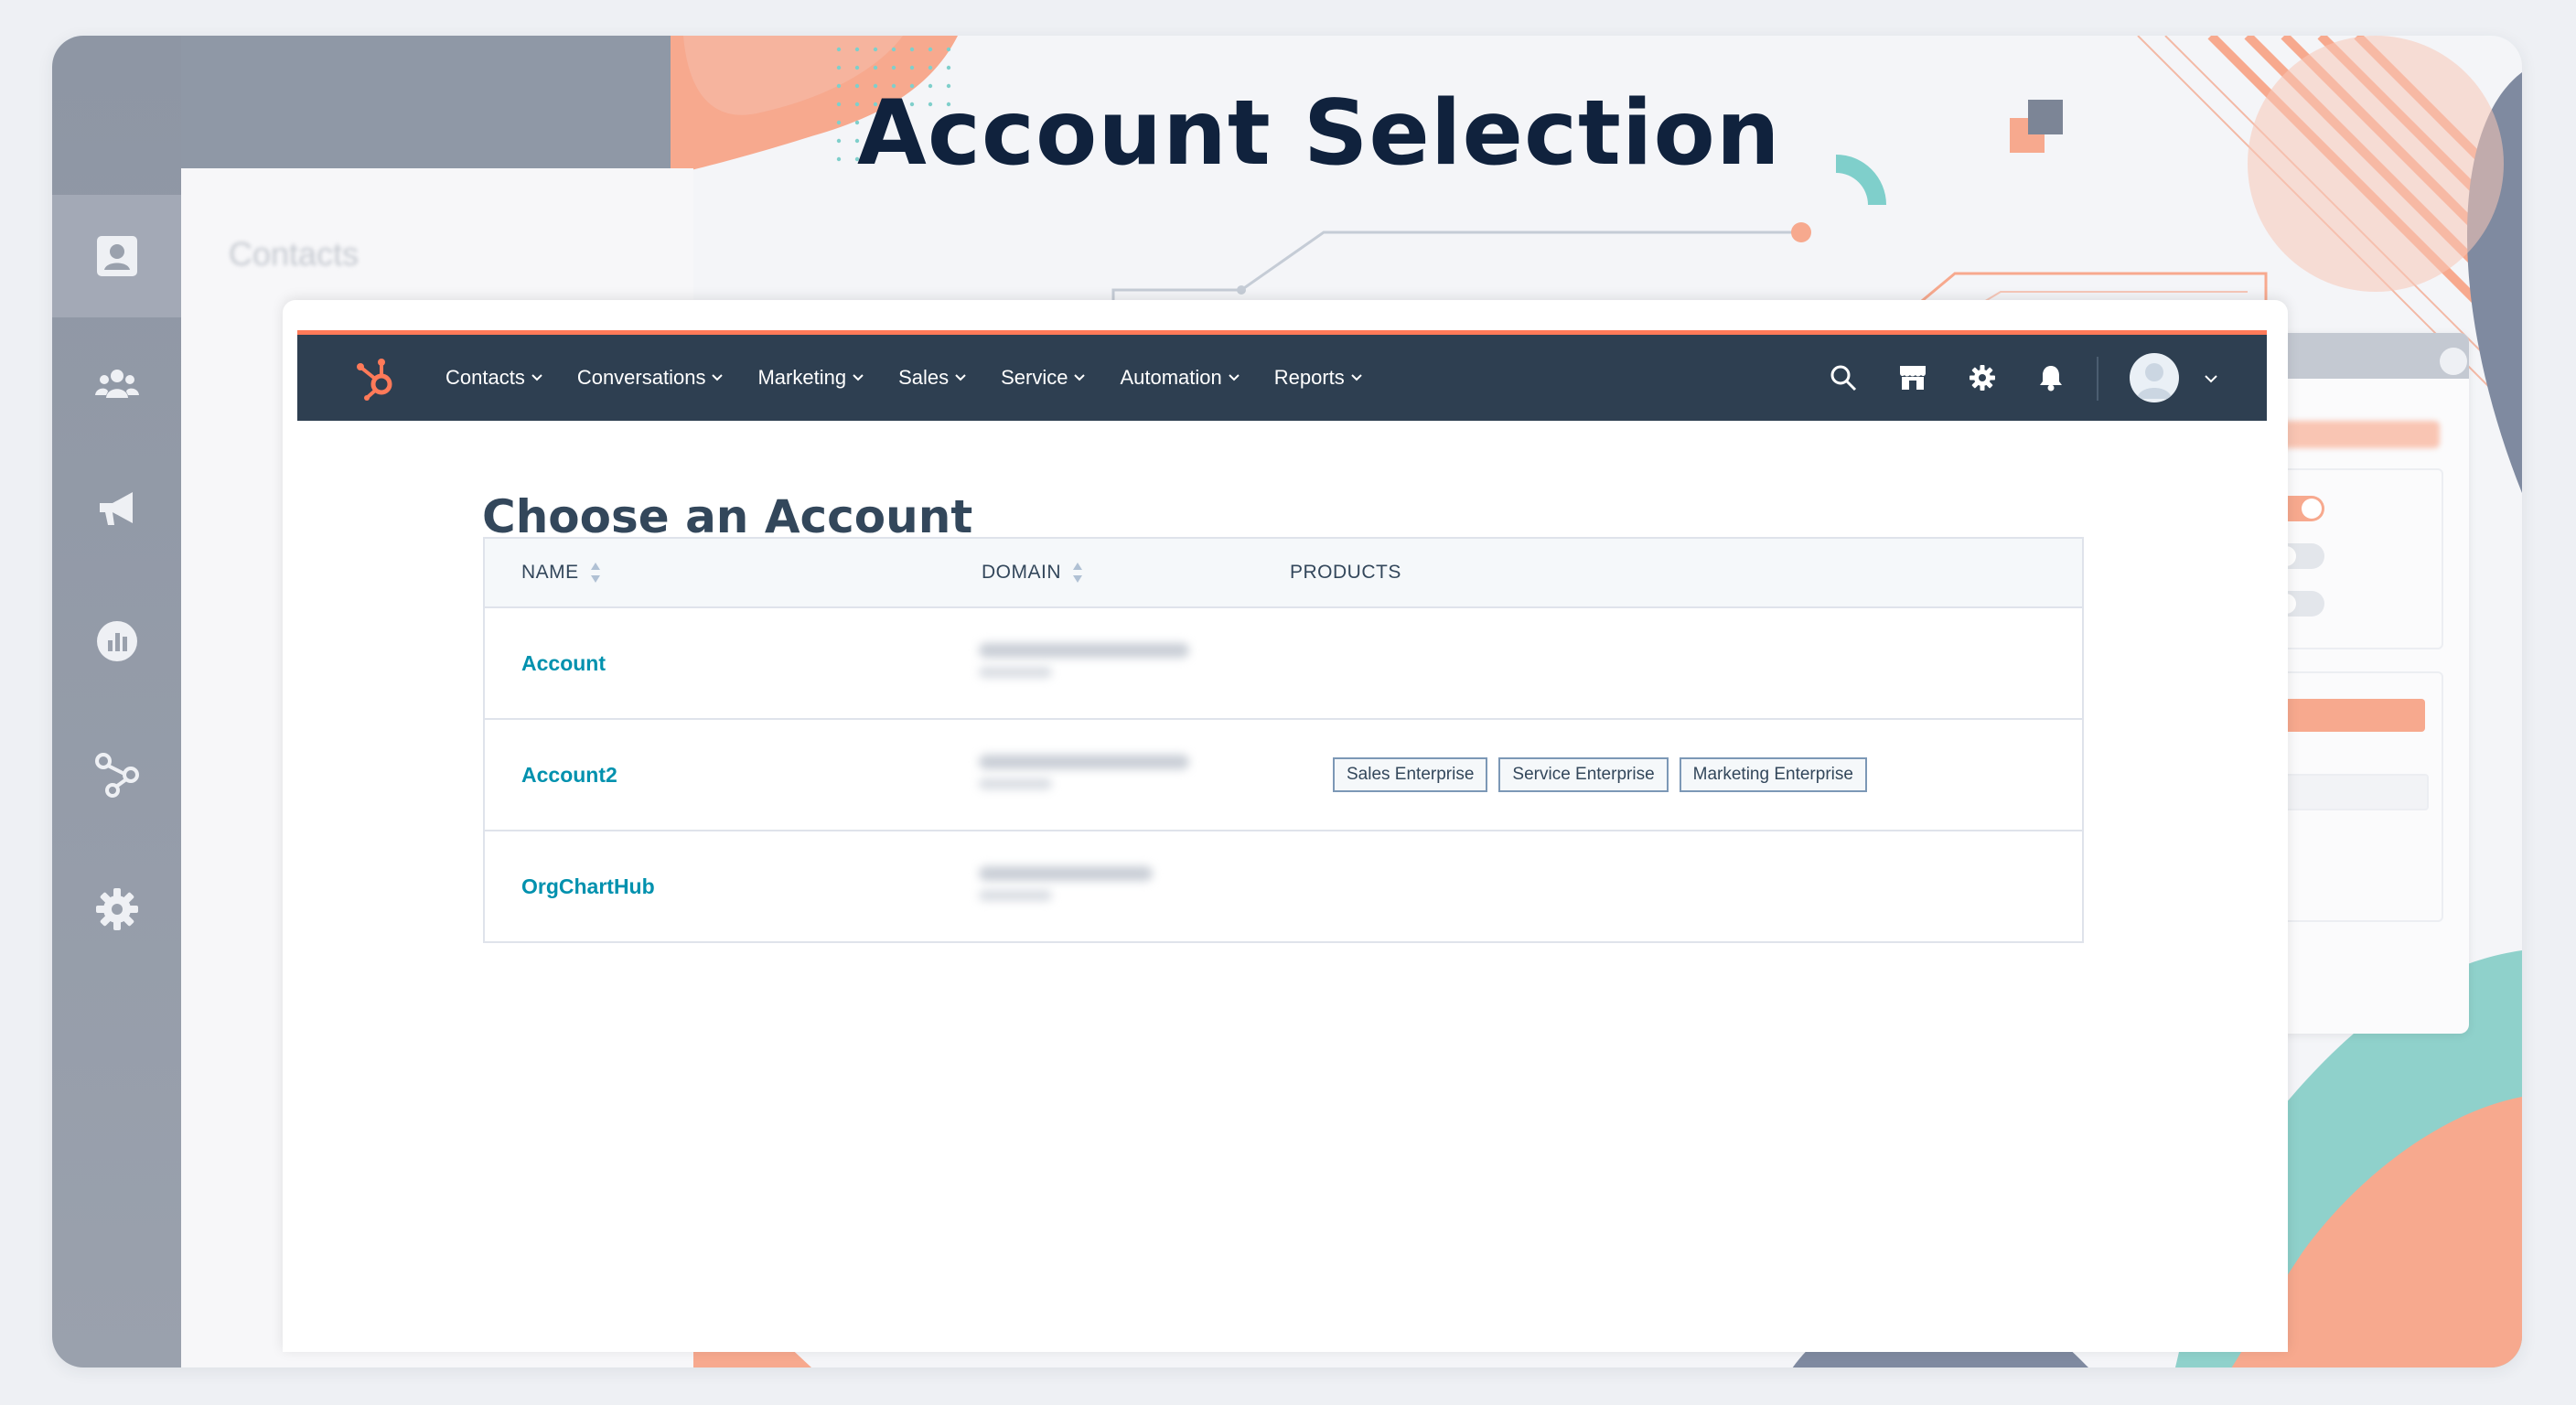 This screenshot has height=1405, width=2576. Describe the element at coordinates (2051, 377) in the screenshot. I see `notifications-bell-icon` at that location.